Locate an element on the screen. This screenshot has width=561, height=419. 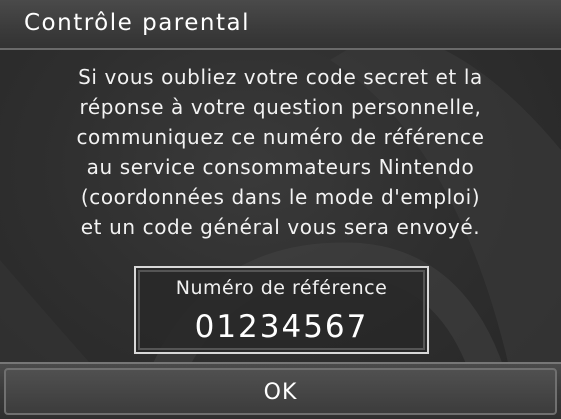
ok-button-label: OK is located at coordinates (280, 392).